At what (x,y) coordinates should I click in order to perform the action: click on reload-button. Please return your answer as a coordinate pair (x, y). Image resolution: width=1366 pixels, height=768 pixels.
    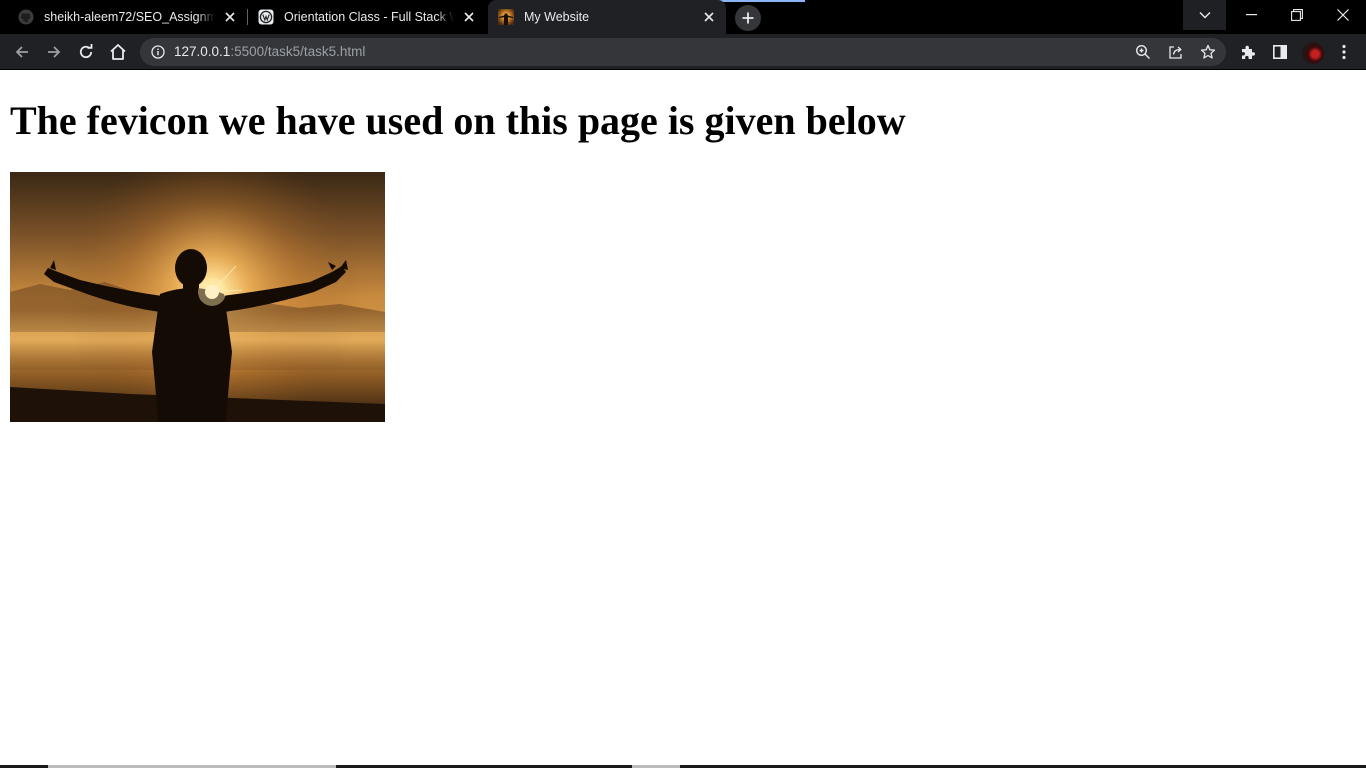
    Looking at the image, I should click on (86, 52).